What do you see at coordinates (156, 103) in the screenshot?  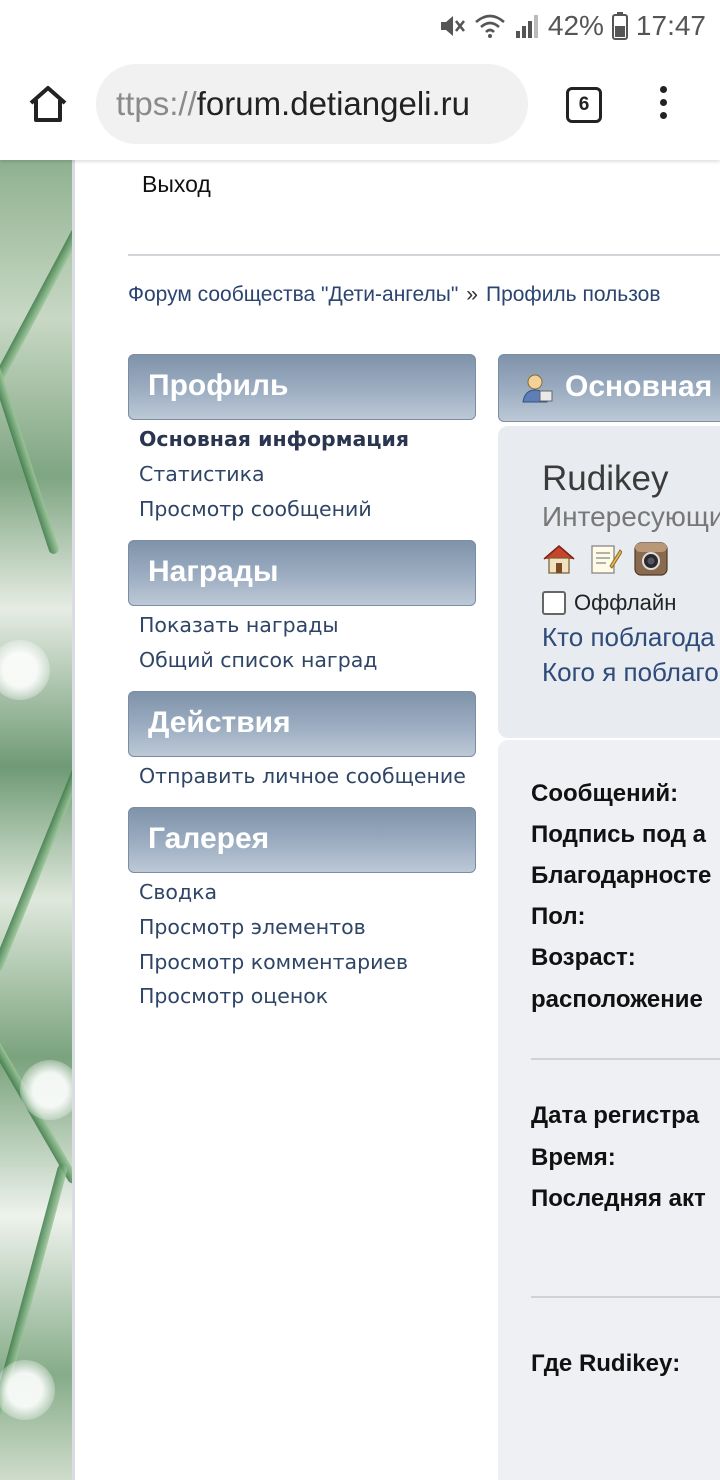 I see `url-scheme: ttps://` at bounding box center [156, 103].